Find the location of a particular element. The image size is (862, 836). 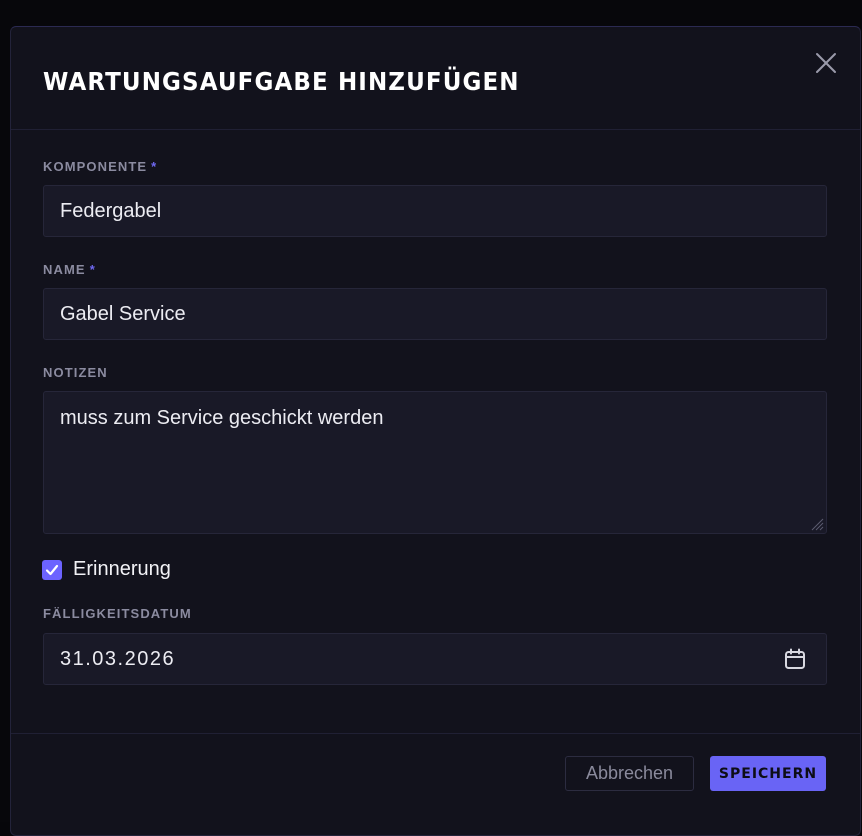

due-date-label-text: FÄLLIGKEITSDATUM is located at coordinates (117, 613).